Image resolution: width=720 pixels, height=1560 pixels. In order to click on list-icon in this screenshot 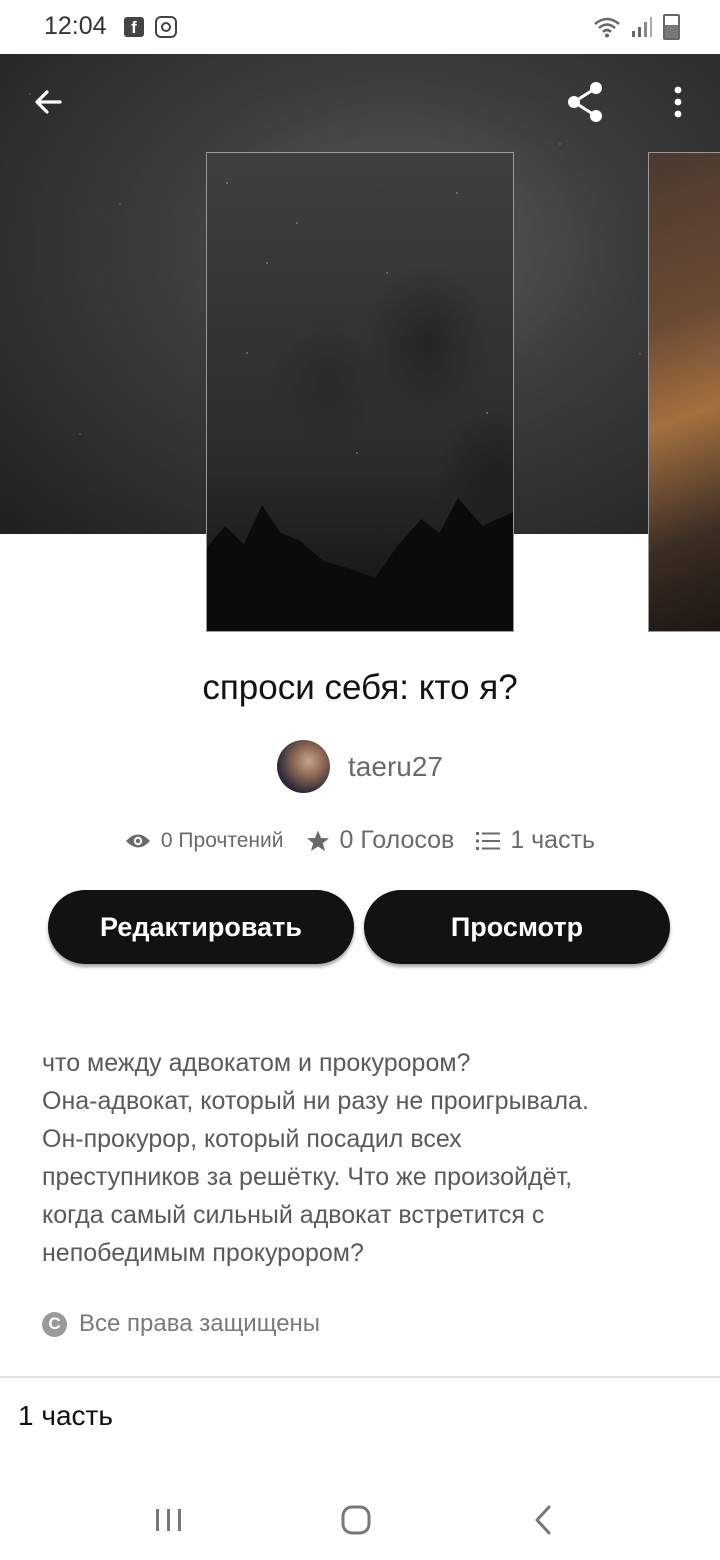, I will do `click(488, 840)`.